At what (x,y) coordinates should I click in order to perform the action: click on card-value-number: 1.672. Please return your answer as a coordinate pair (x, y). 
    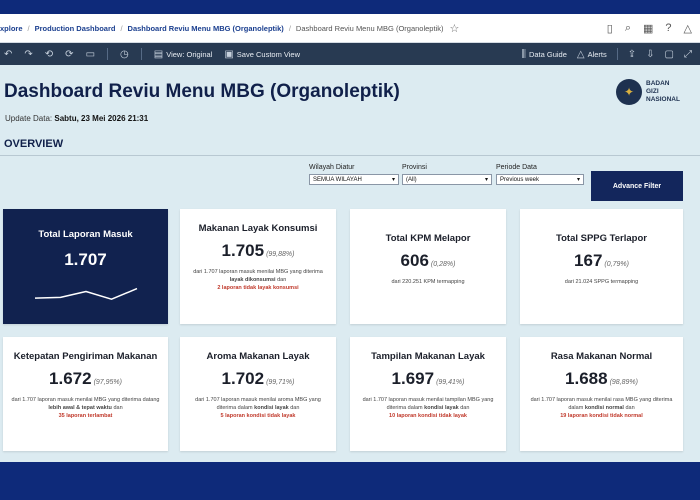
    Looking at the image, I should click on (70, 378).